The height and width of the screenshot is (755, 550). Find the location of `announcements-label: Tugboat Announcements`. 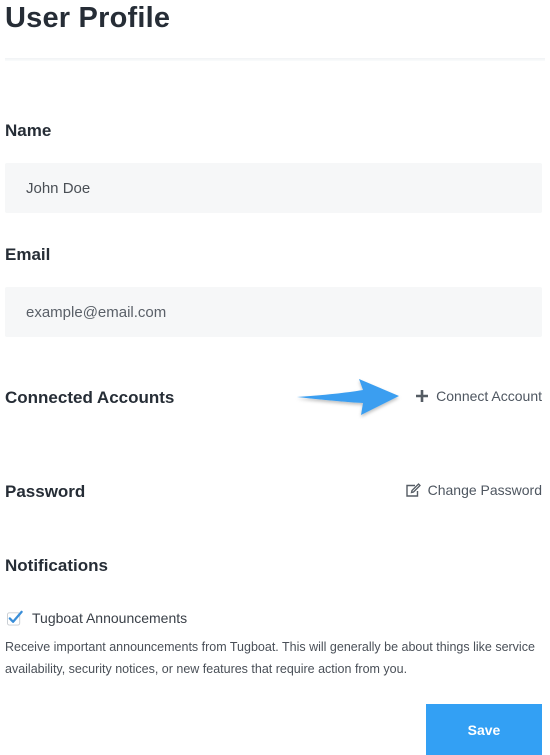

announcements-label: Tugboat Announcements is located at coordinates (110, 618).